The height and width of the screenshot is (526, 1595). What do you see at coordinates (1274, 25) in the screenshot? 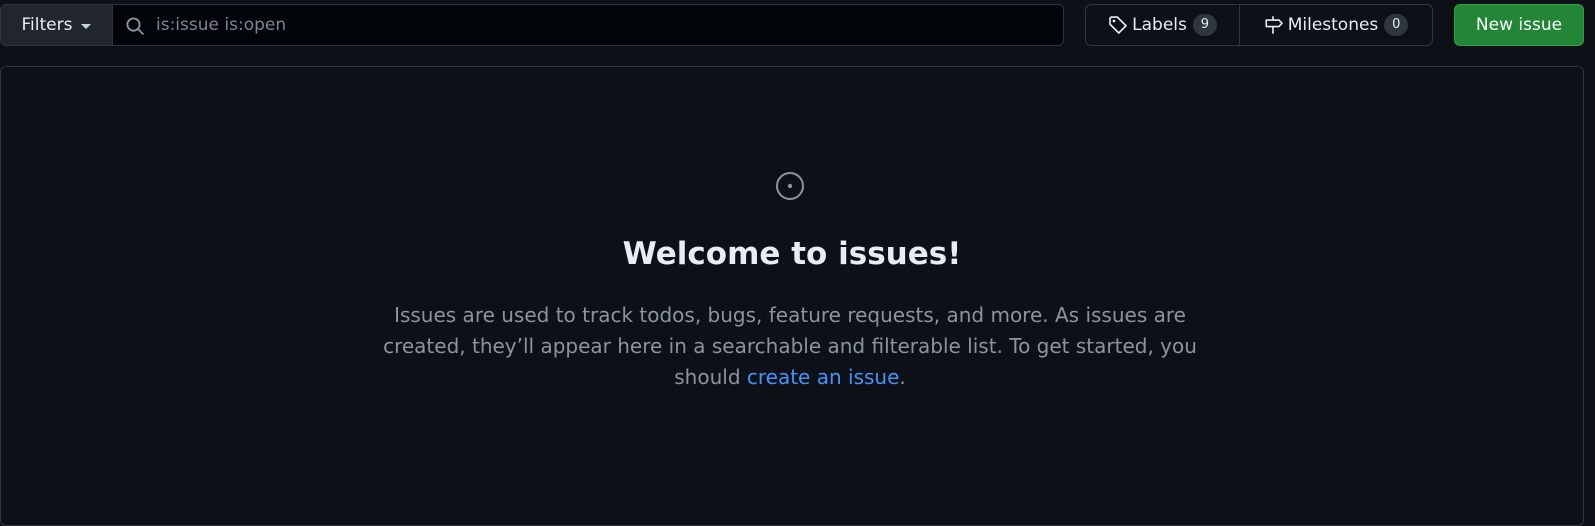
I see `milestone-icon` at bounding box center [1274, 25].